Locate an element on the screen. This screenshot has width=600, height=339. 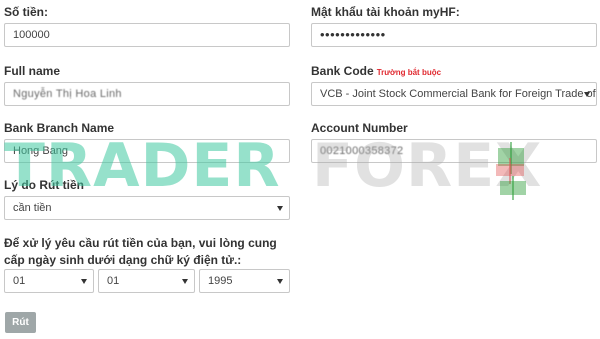
full-name-value: Nguyễn Thị Hoa Linh is located at coordinates (67, 94).